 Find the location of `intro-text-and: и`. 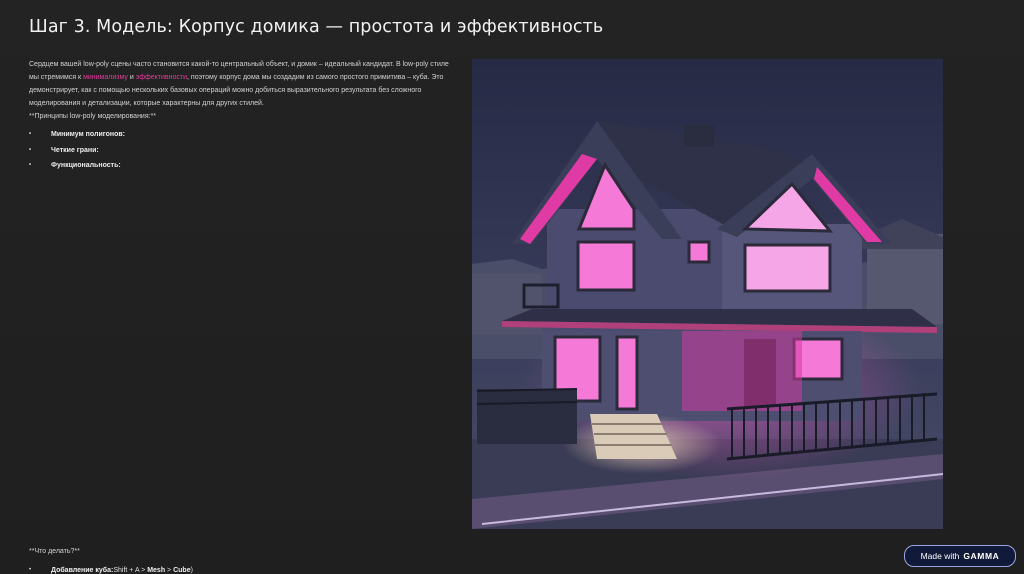

intro-text-and: и is located at coordinates (131, 77).